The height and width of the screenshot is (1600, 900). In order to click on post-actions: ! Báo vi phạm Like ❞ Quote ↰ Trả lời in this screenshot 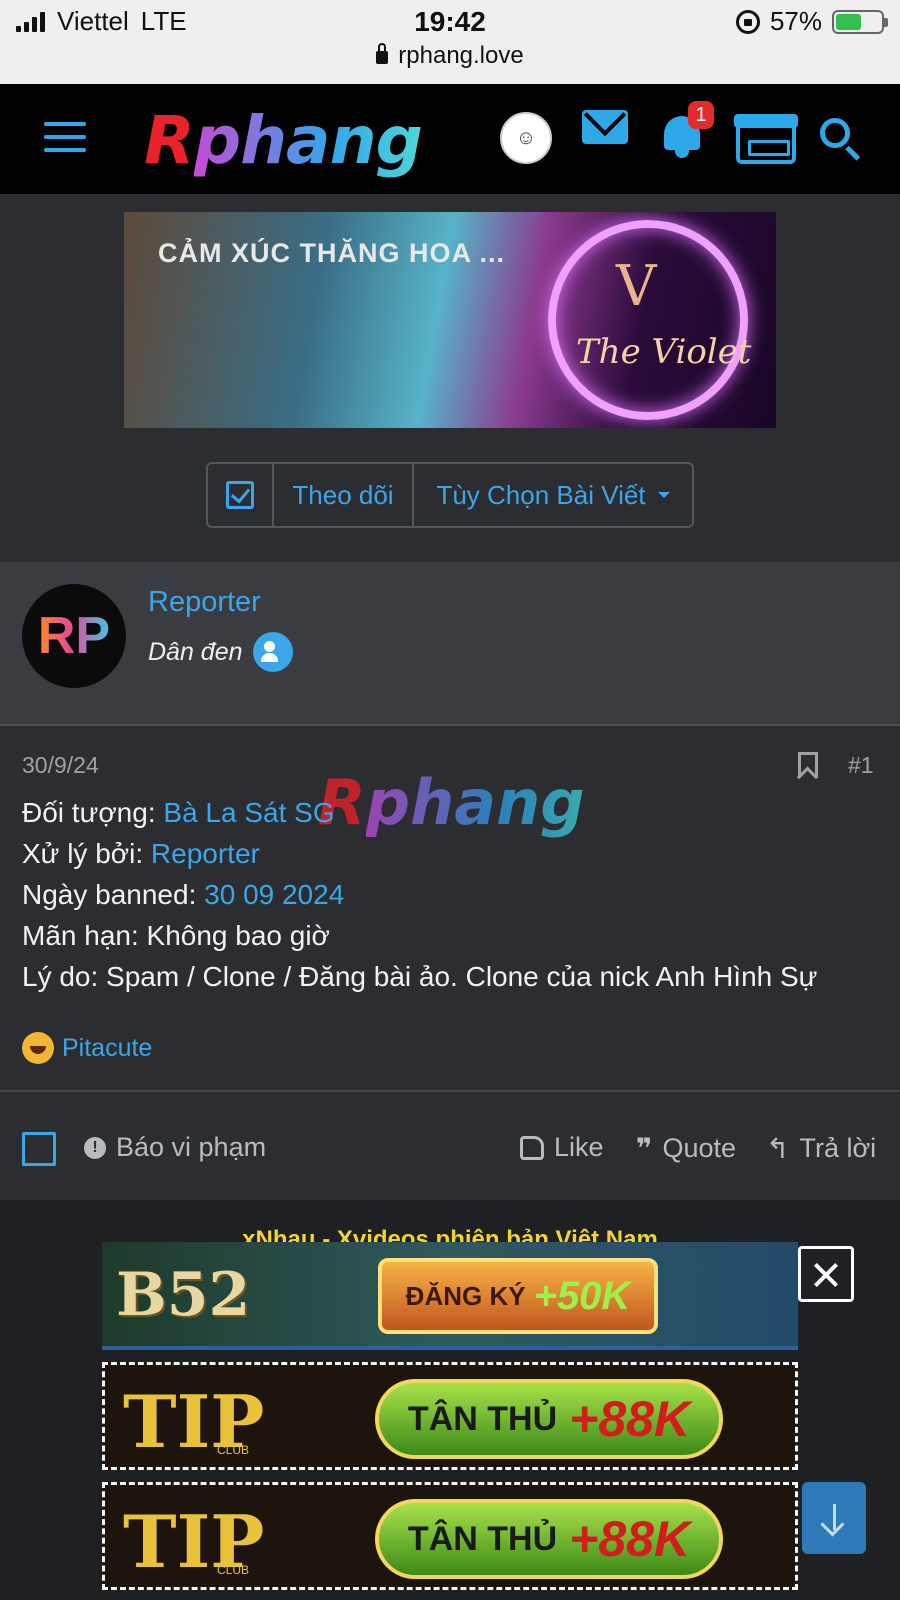, I will do `click(450, 1145)`.